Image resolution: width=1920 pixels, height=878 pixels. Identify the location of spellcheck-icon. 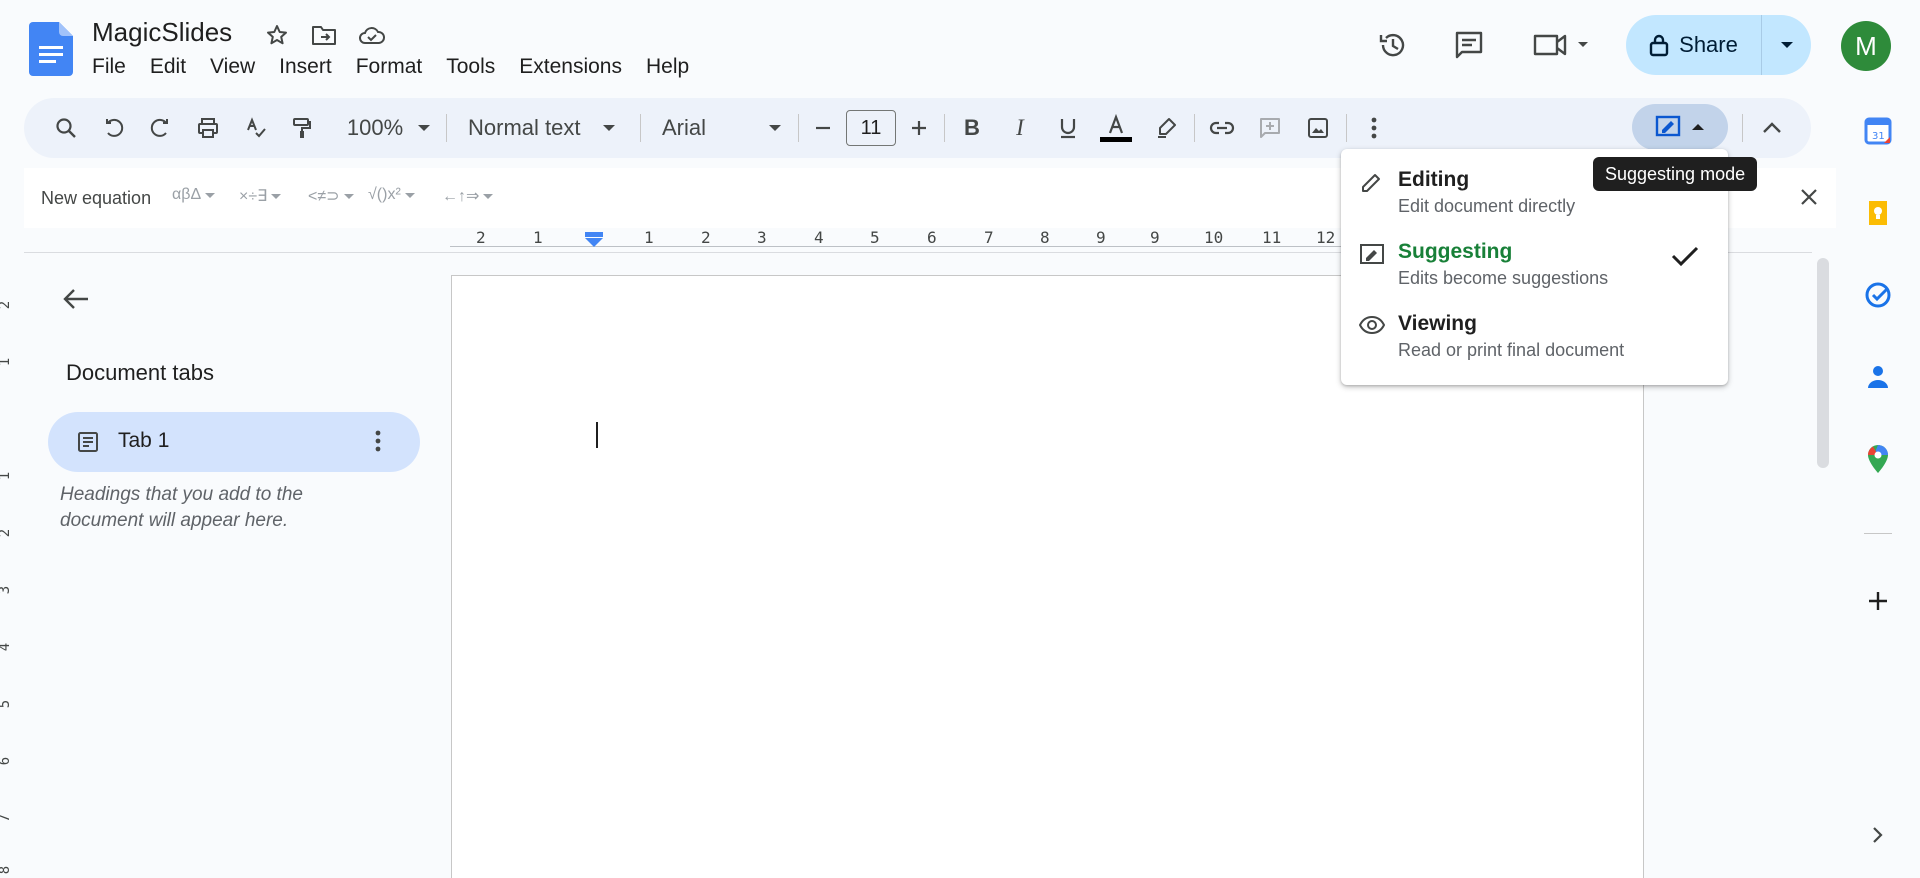
(256, 128).